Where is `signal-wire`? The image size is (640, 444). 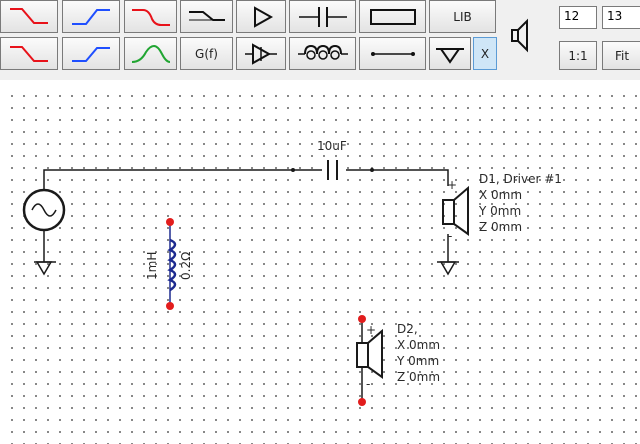 signal-wire is located at coordinates (246, 183).